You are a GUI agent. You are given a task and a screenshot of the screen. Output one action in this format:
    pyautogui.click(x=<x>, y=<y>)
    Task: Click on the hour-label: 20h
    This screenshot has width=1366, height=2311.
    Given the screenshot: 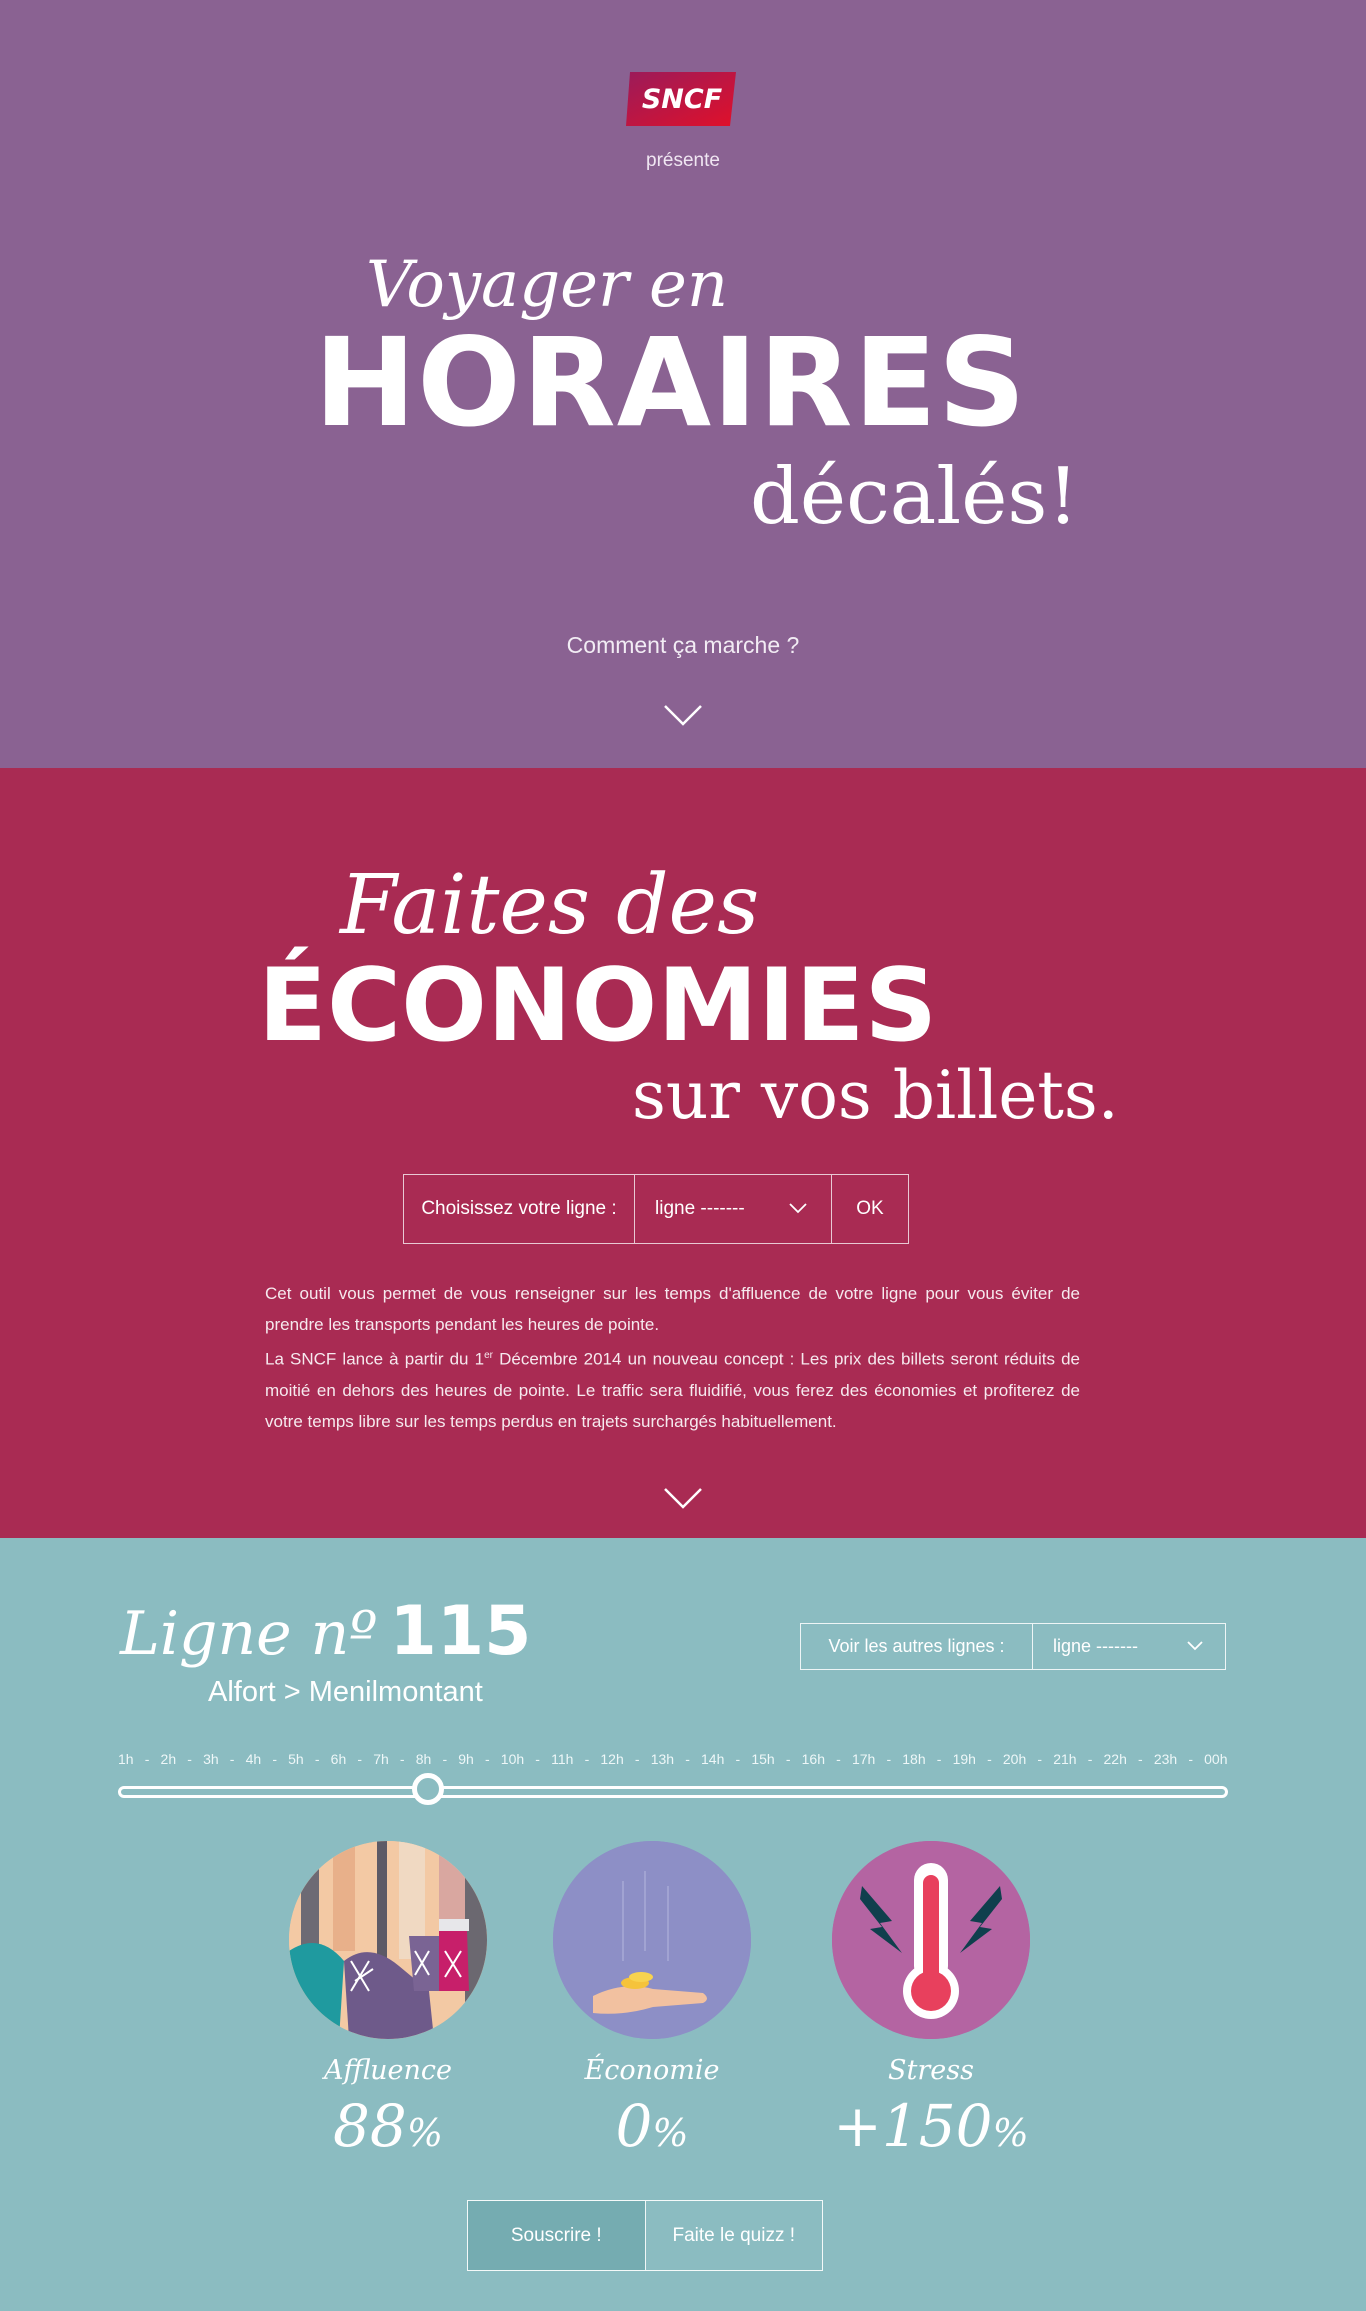 What is the action you would take?
    pyautogui.click(x=1014, y=1759)
    